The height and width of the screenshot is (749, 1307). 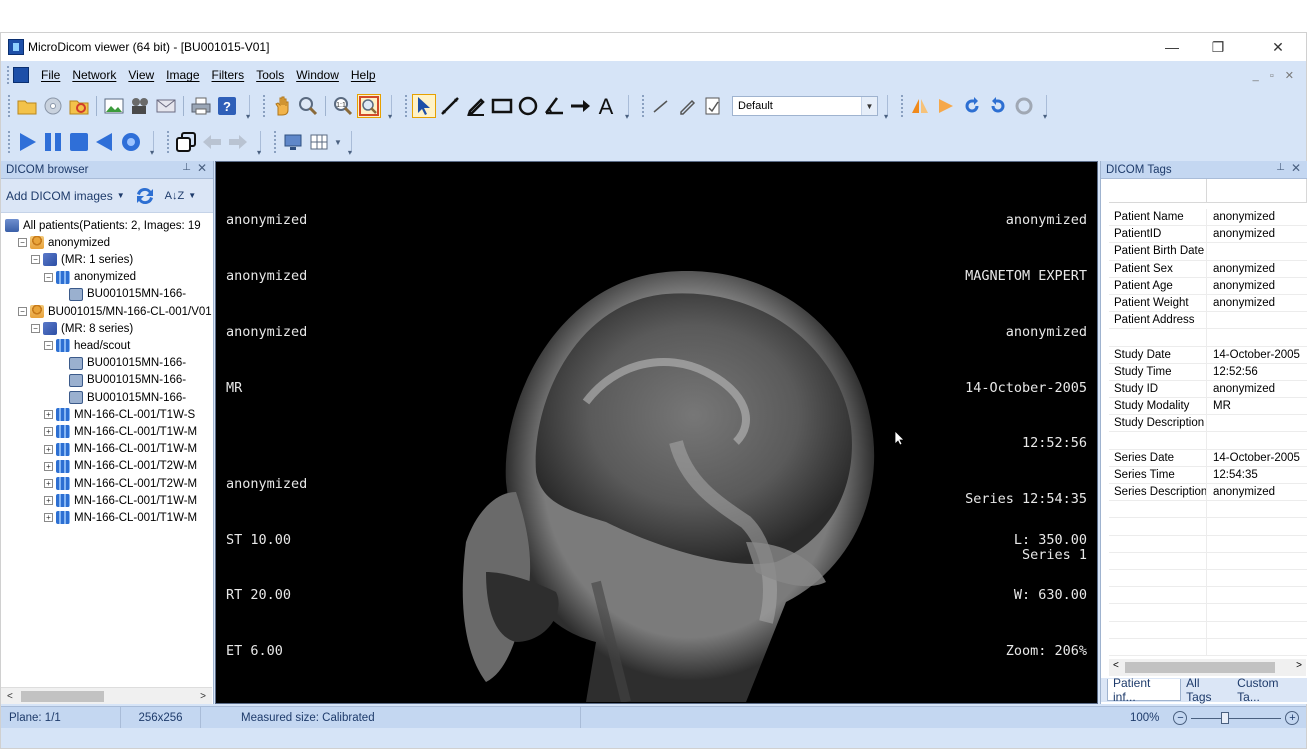 What do you see at coordinates (27, 142) in the screenshot?
I see `play-icon` at bounding box center [27, 142].